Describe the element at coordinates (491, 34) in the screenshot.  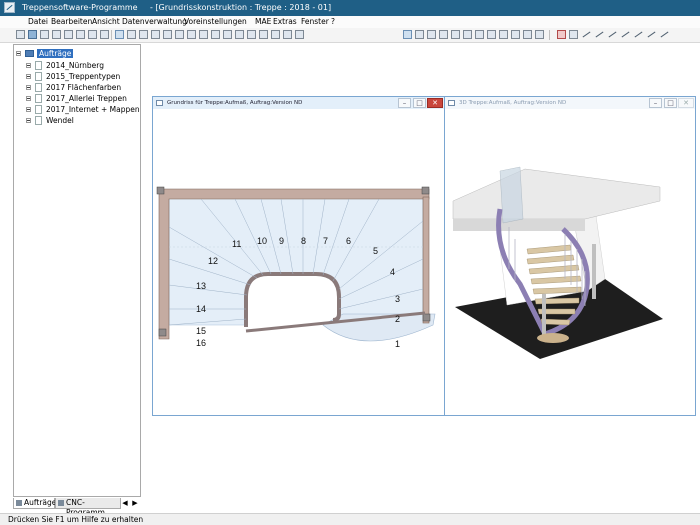
I see `landing-icon` at that location.